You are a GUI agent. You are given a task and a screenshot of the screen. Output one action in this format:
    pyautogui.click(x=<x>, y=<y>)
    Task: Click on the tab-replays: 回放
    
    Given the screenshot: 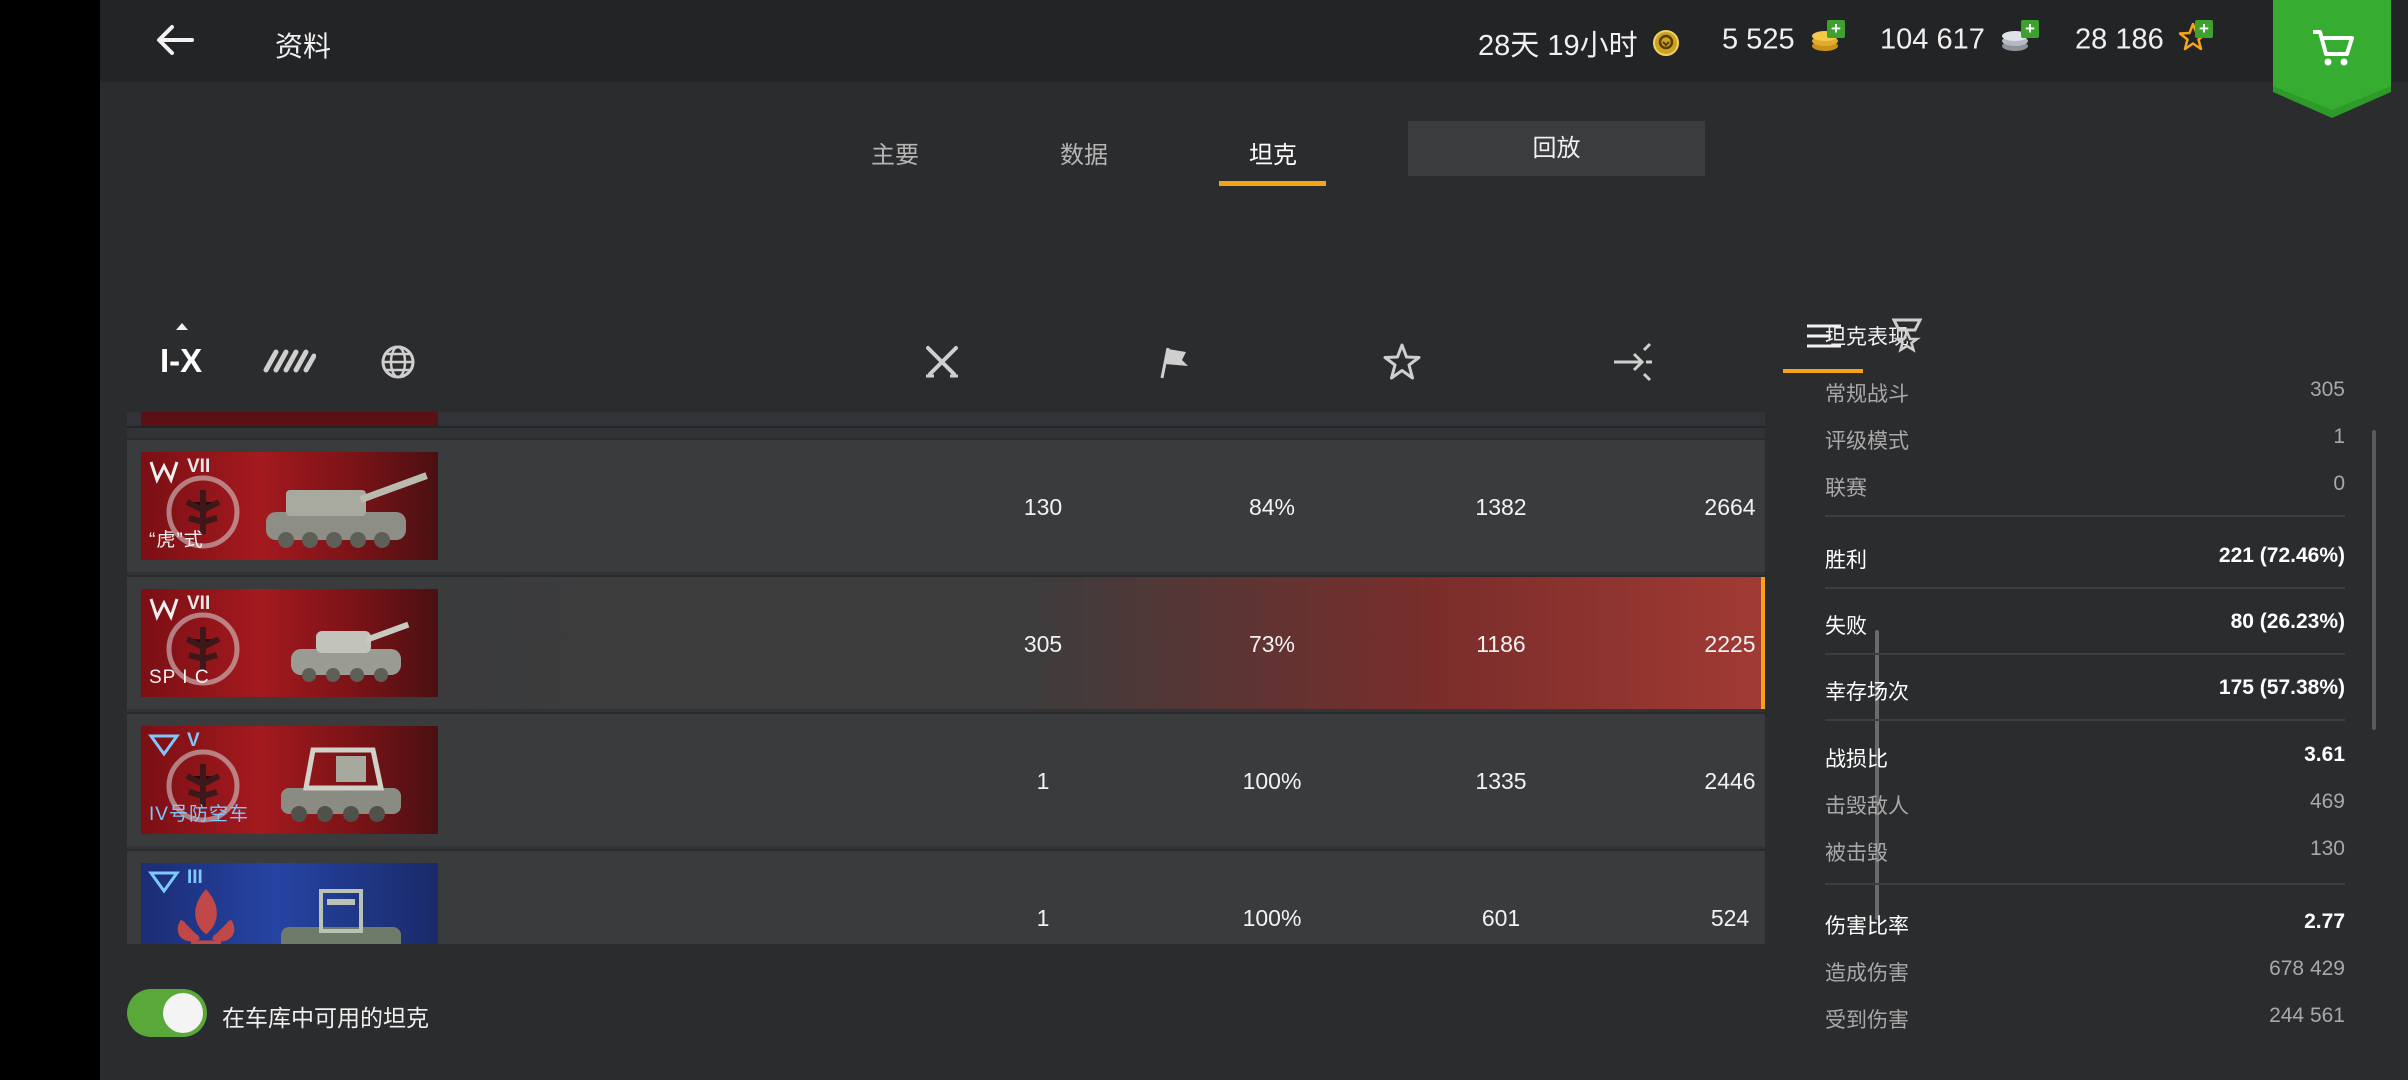 What is the action you would take?
    pyautogui.click(x=1556, y=148)
    